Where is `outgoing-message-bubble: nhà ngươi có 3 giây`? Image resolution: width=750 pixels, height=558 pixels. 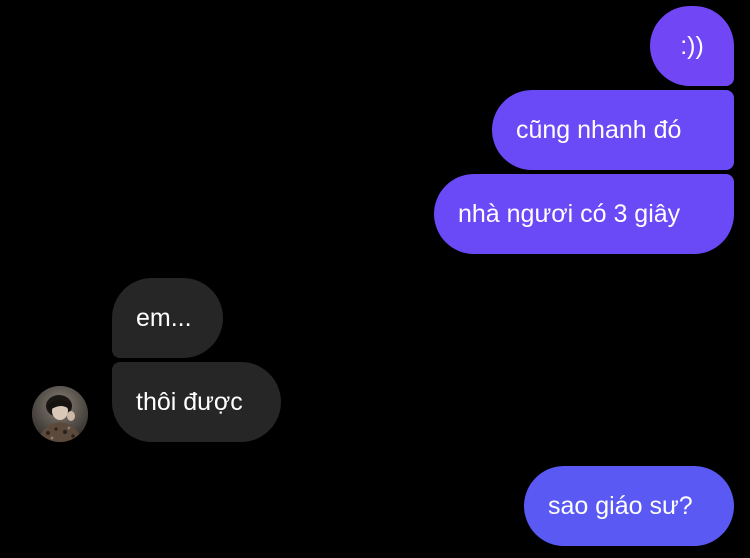 outgoing-message-bubble: nhà ngươi có 3 giây is located at coordinates (584, 214).